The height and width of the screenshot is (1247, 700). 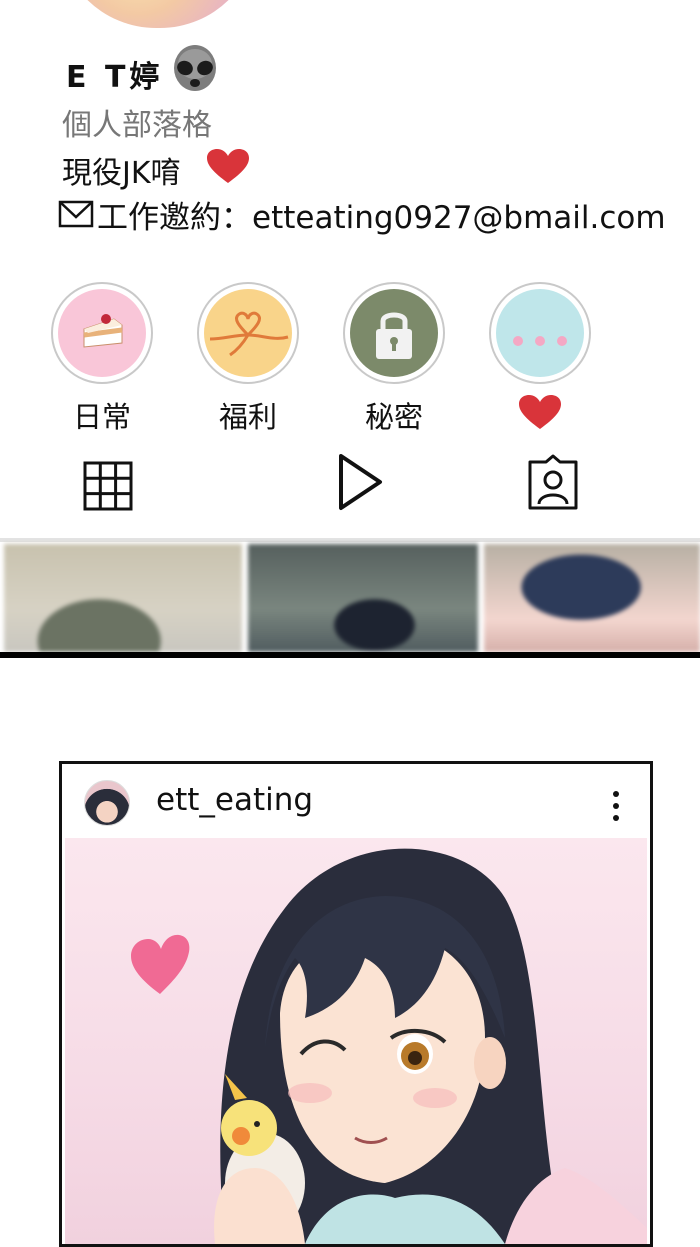 I want to click on tab-divider, so click(x=350, y=540).